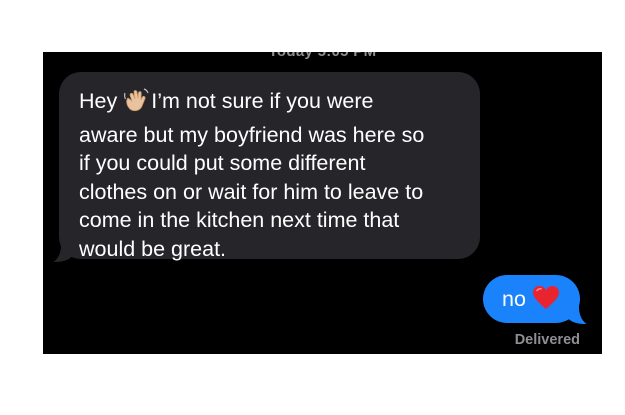 The image size is (625, 415). Describe the element at coordinates (239, 220) in the screenshot. I see `message-line-5: come in the kitchen next time that` at that location.